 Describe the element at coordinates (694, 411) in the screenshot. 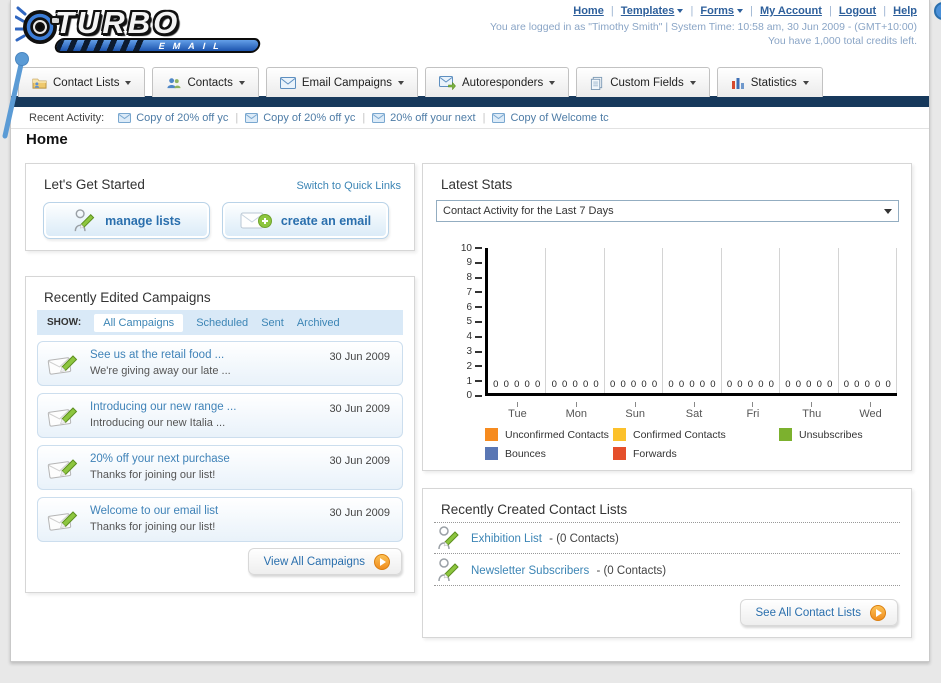

I see `chart-x-label: Sat` at that location.